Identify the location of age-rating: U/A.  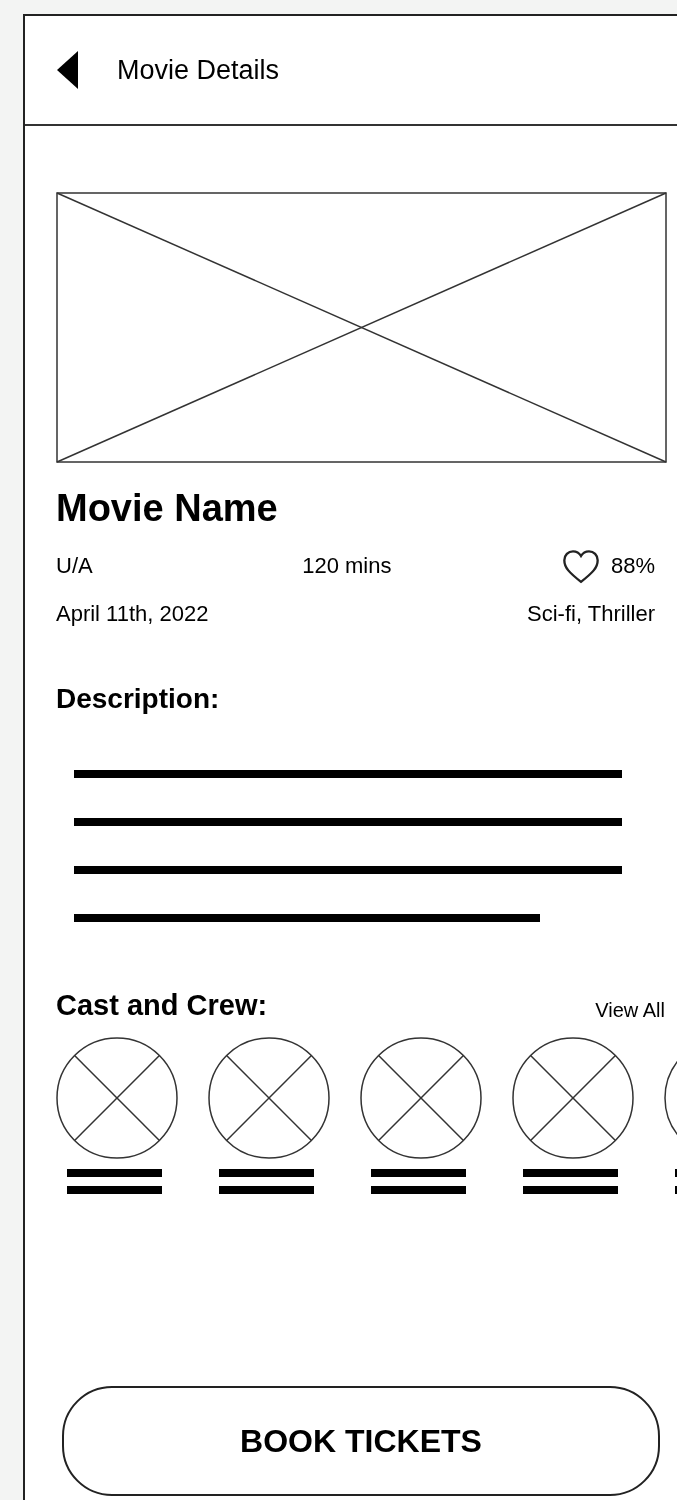
(74, 566).